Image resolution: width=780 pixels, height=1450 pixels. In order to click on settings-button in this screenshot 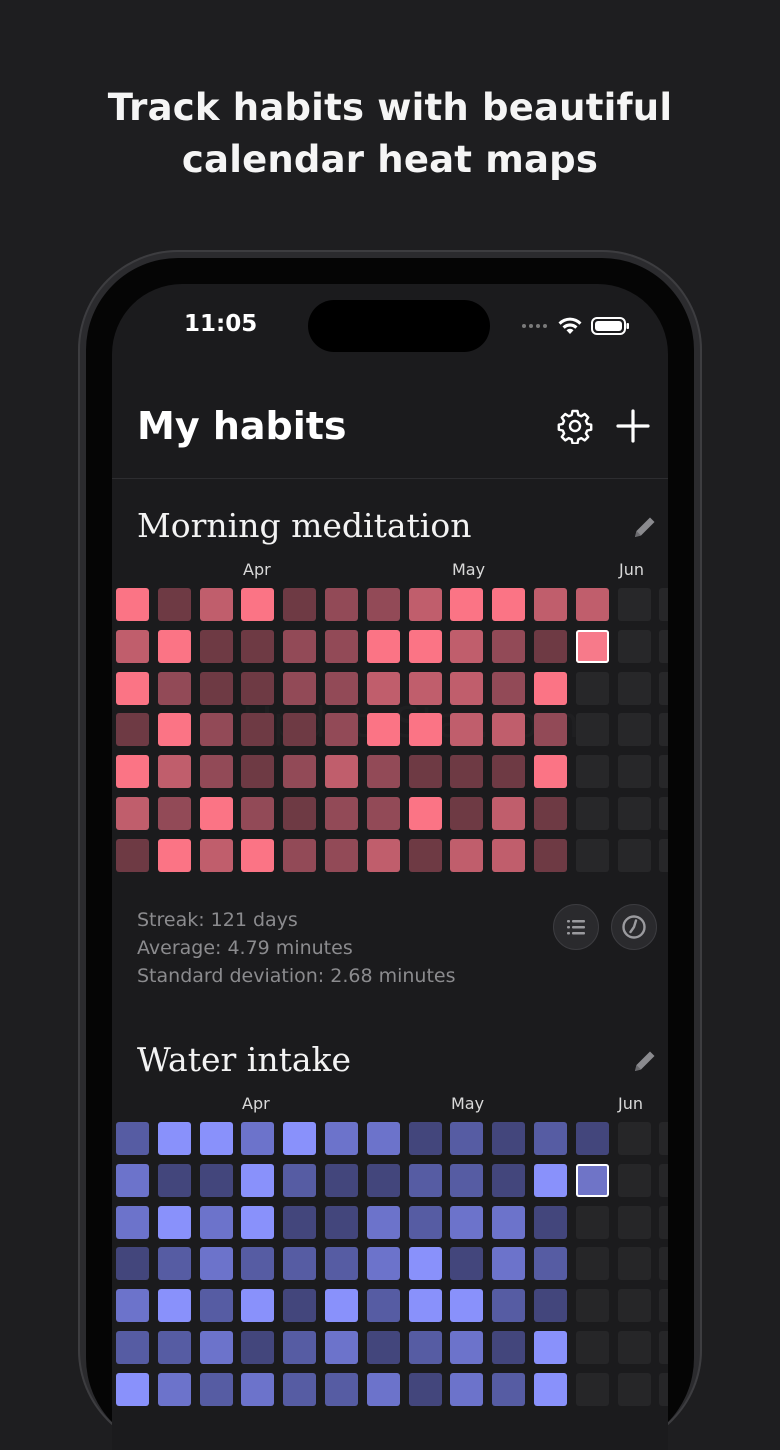, I will do `click(575, 426)`.